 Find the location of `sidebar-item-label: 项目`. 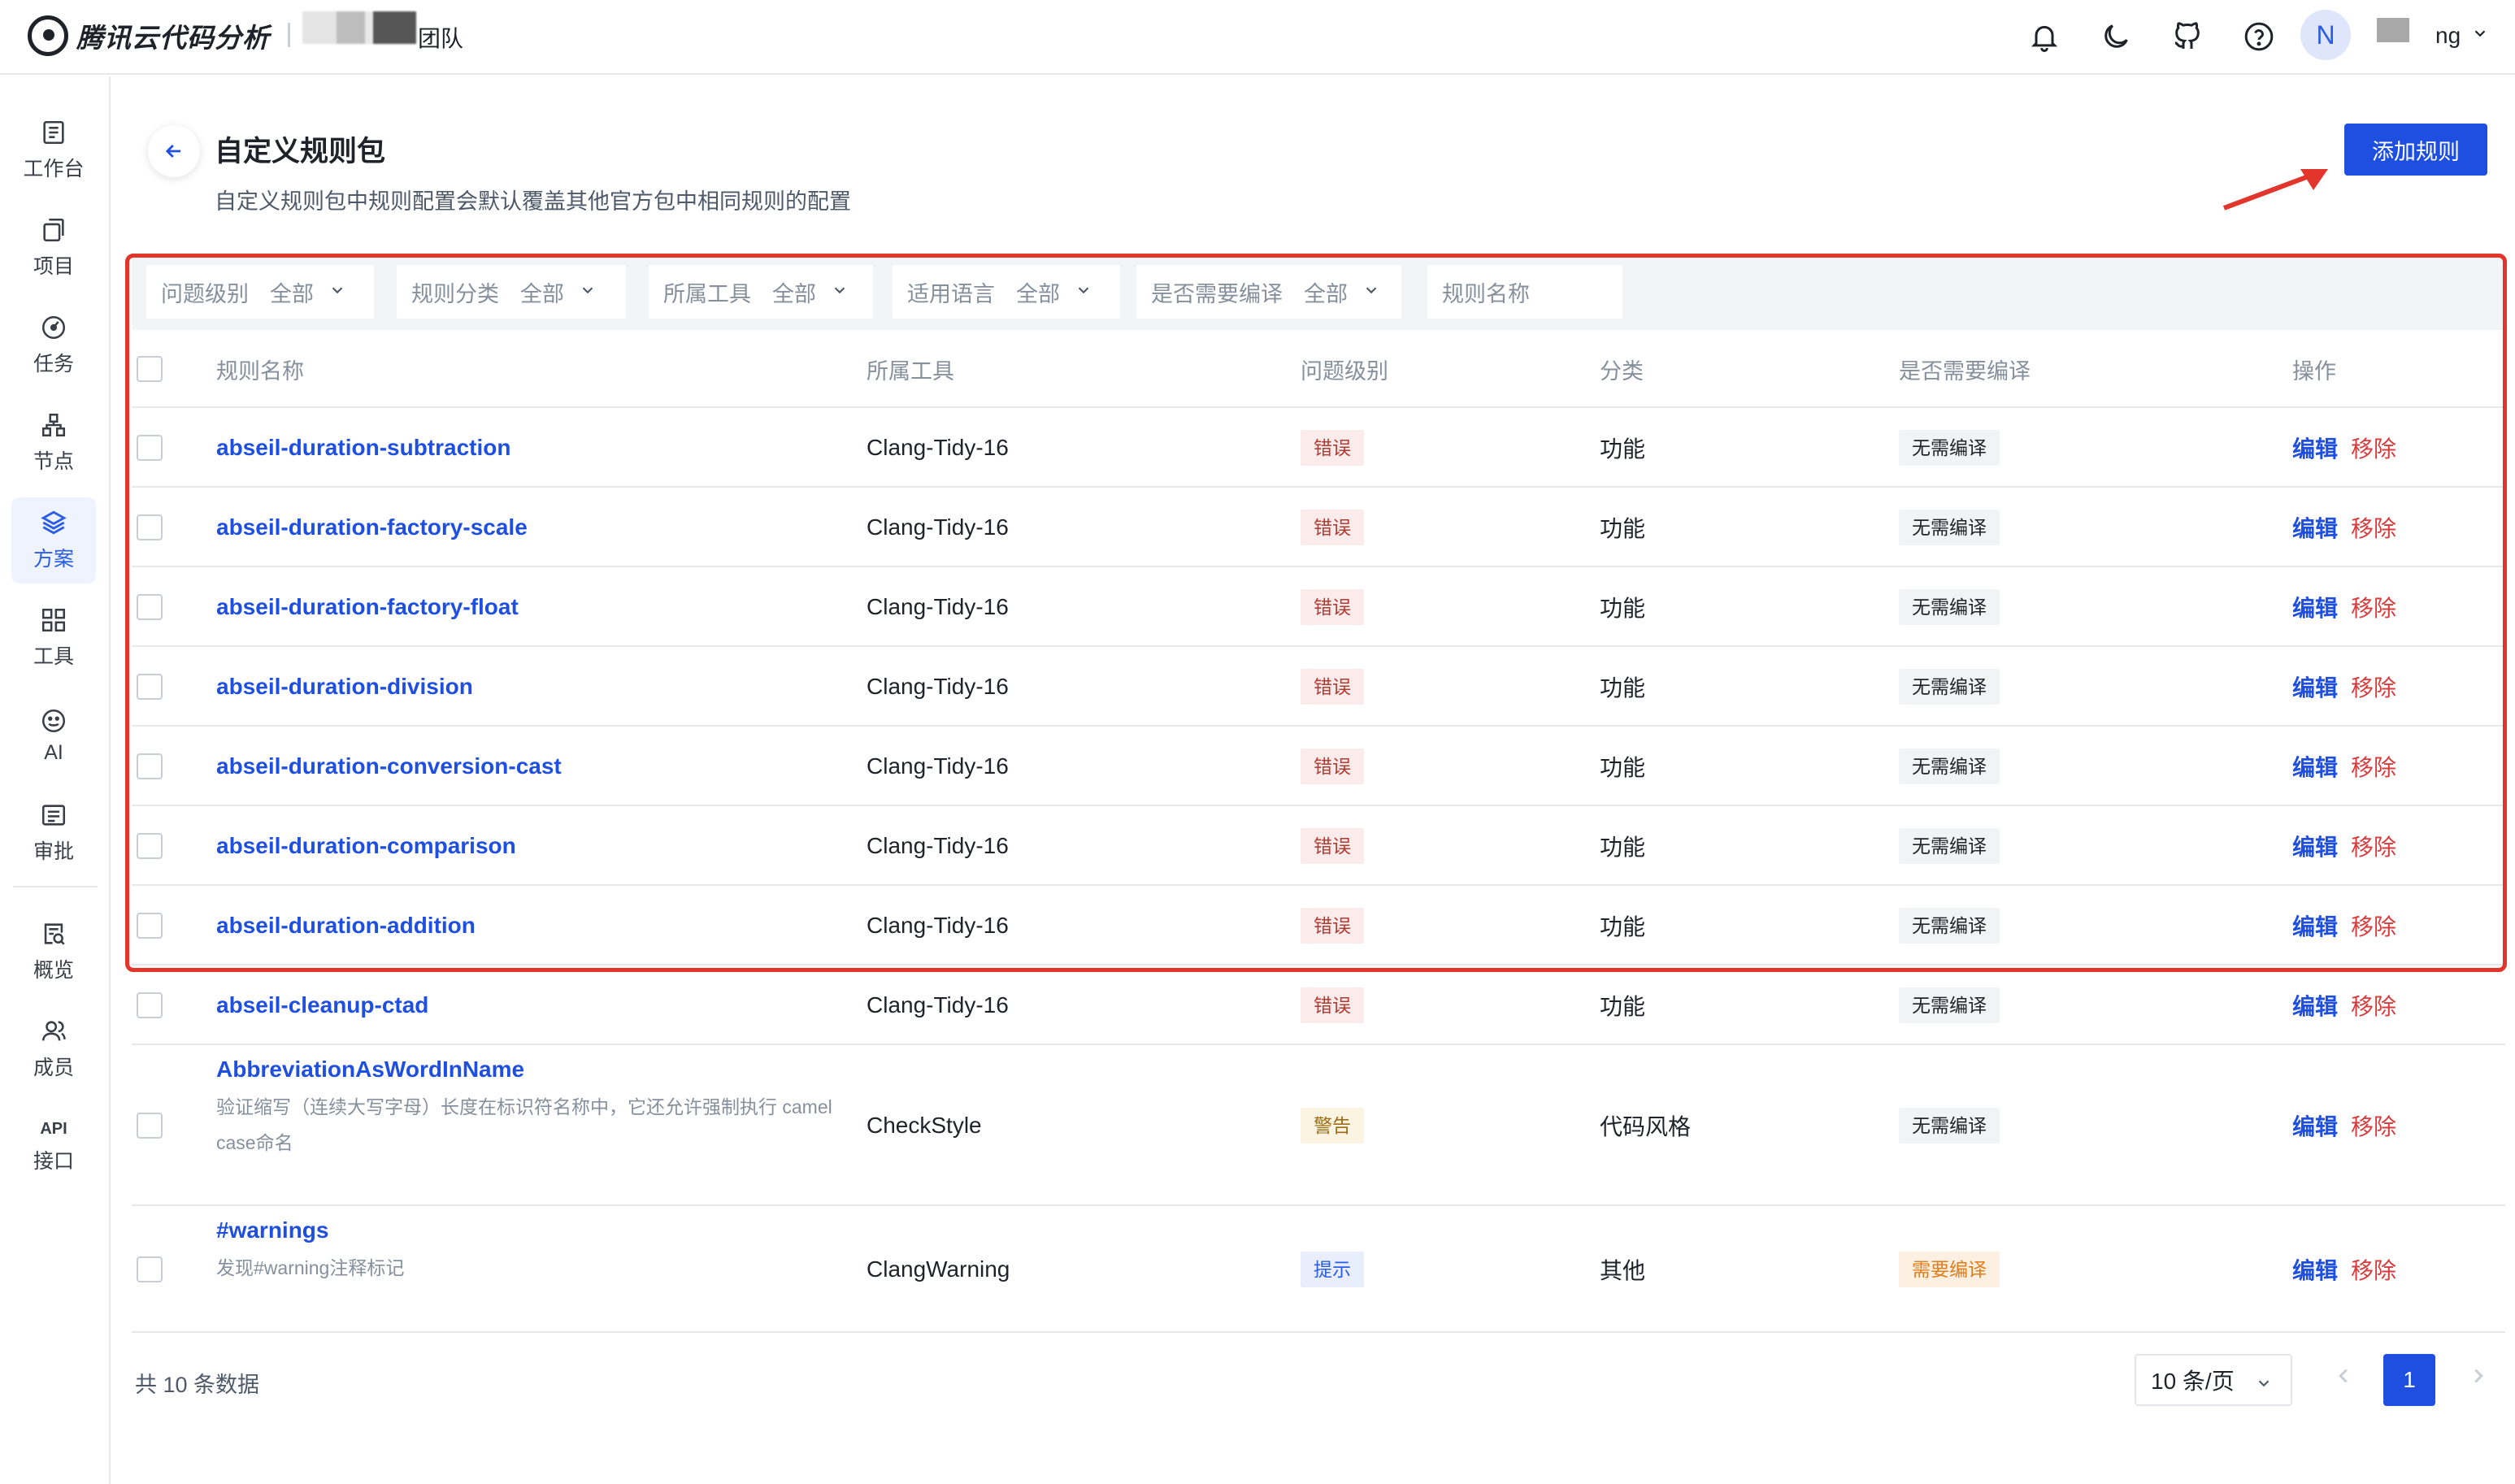

sidebar-item-label: 项目 is located at coordinates (53, 266).